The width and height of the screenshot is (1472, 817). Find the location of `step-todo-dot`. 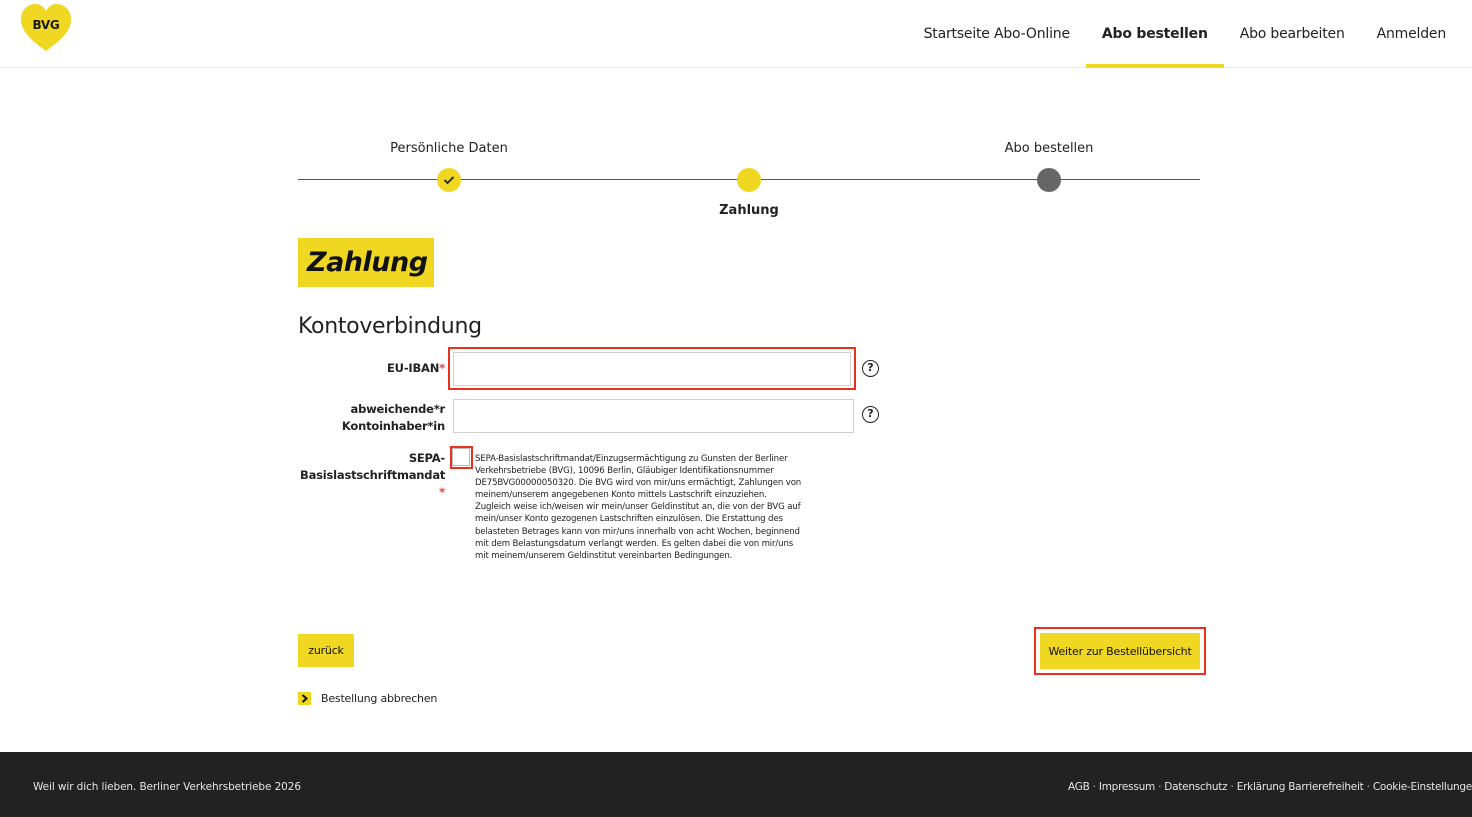

step-todo-dot is located at coordinates (1049, 180).